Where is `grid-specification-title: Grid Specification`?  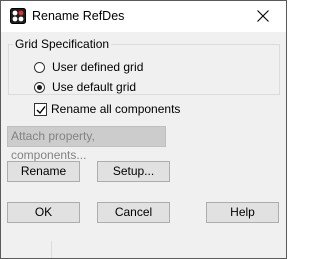 grid-specification-title: Grid Specification is located at coordinates (62, 44).